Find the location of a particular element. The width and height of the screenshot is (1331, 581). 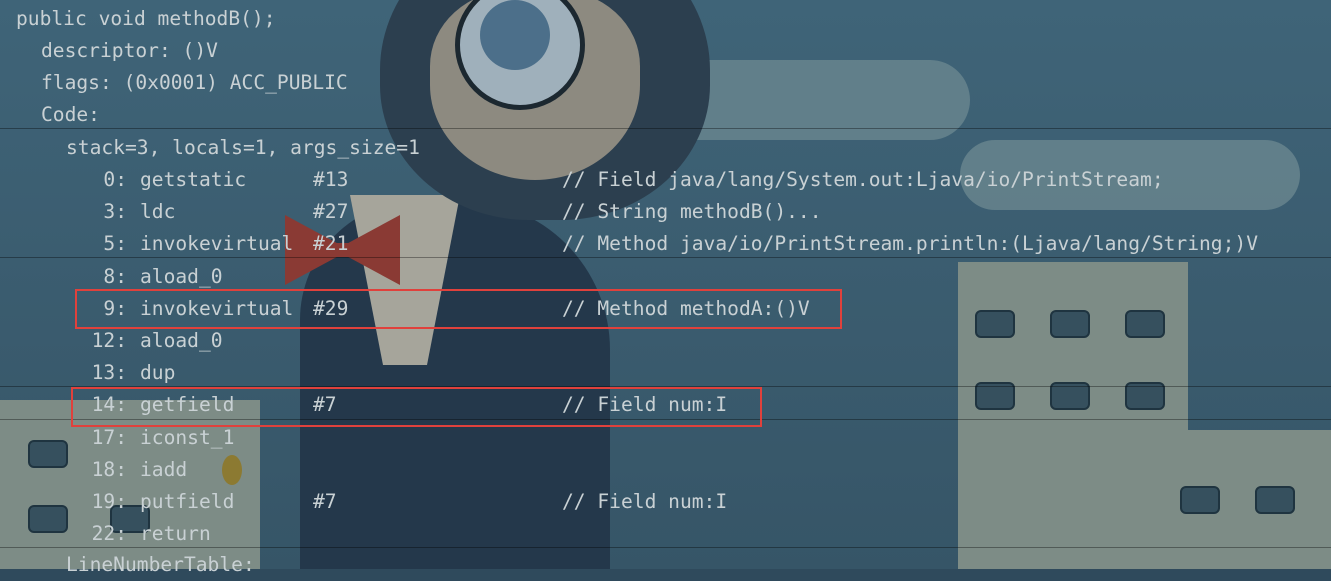

instruction-index: 9: is located at coordinates (115, 308).